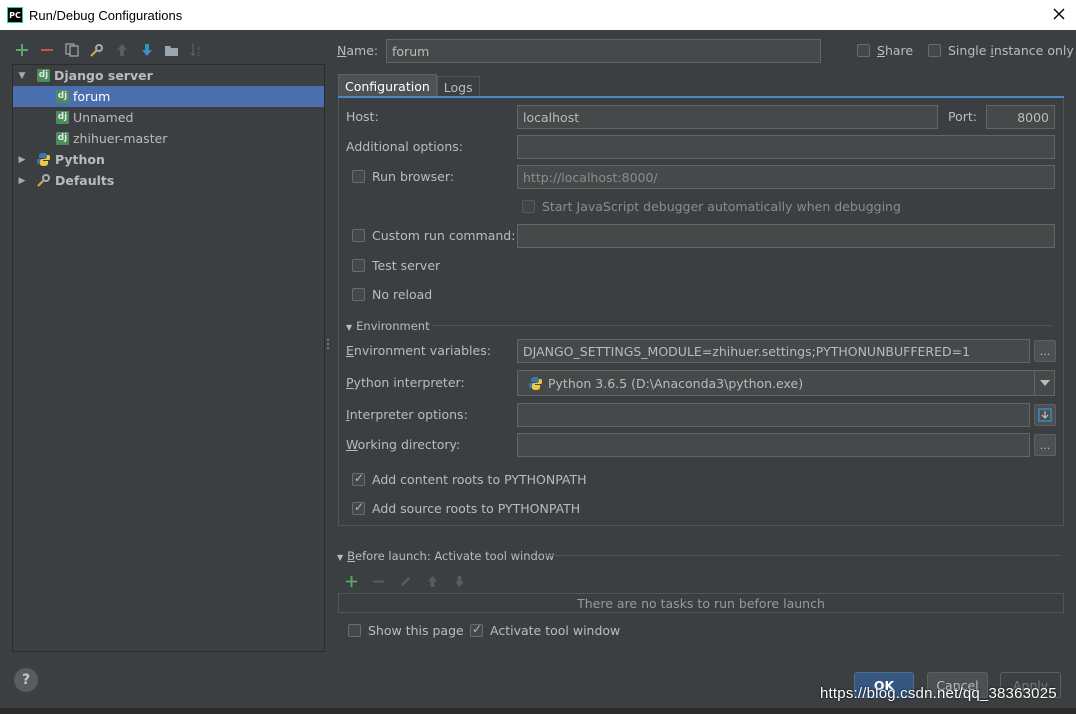 This screenshot has width=1076, height=714. Describe the element at coordinates (71, 50) in the screenshot. I see `copy-icon` at that location.